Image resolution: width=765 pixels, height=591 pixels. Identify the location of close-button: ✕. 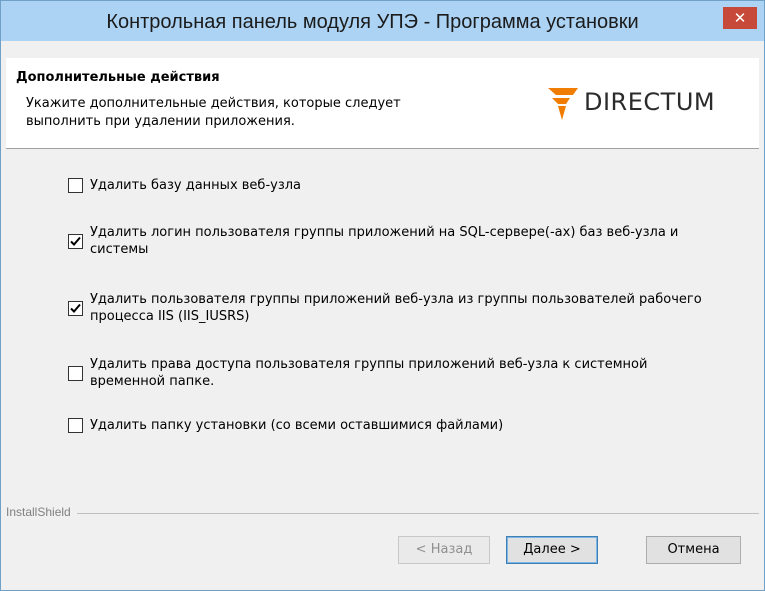
(740, 18).